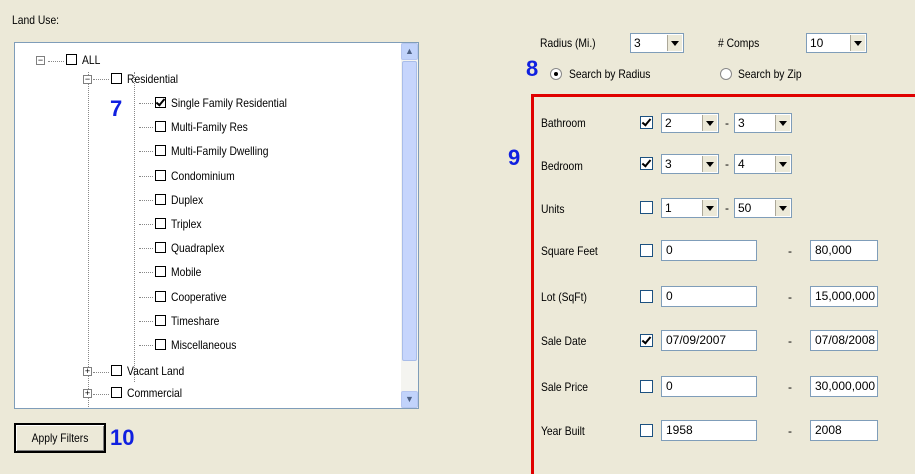 Image resolution: width=915 pixels, height=474 pixels. I want to click on scrollbar-thumb, so click(409, 211).